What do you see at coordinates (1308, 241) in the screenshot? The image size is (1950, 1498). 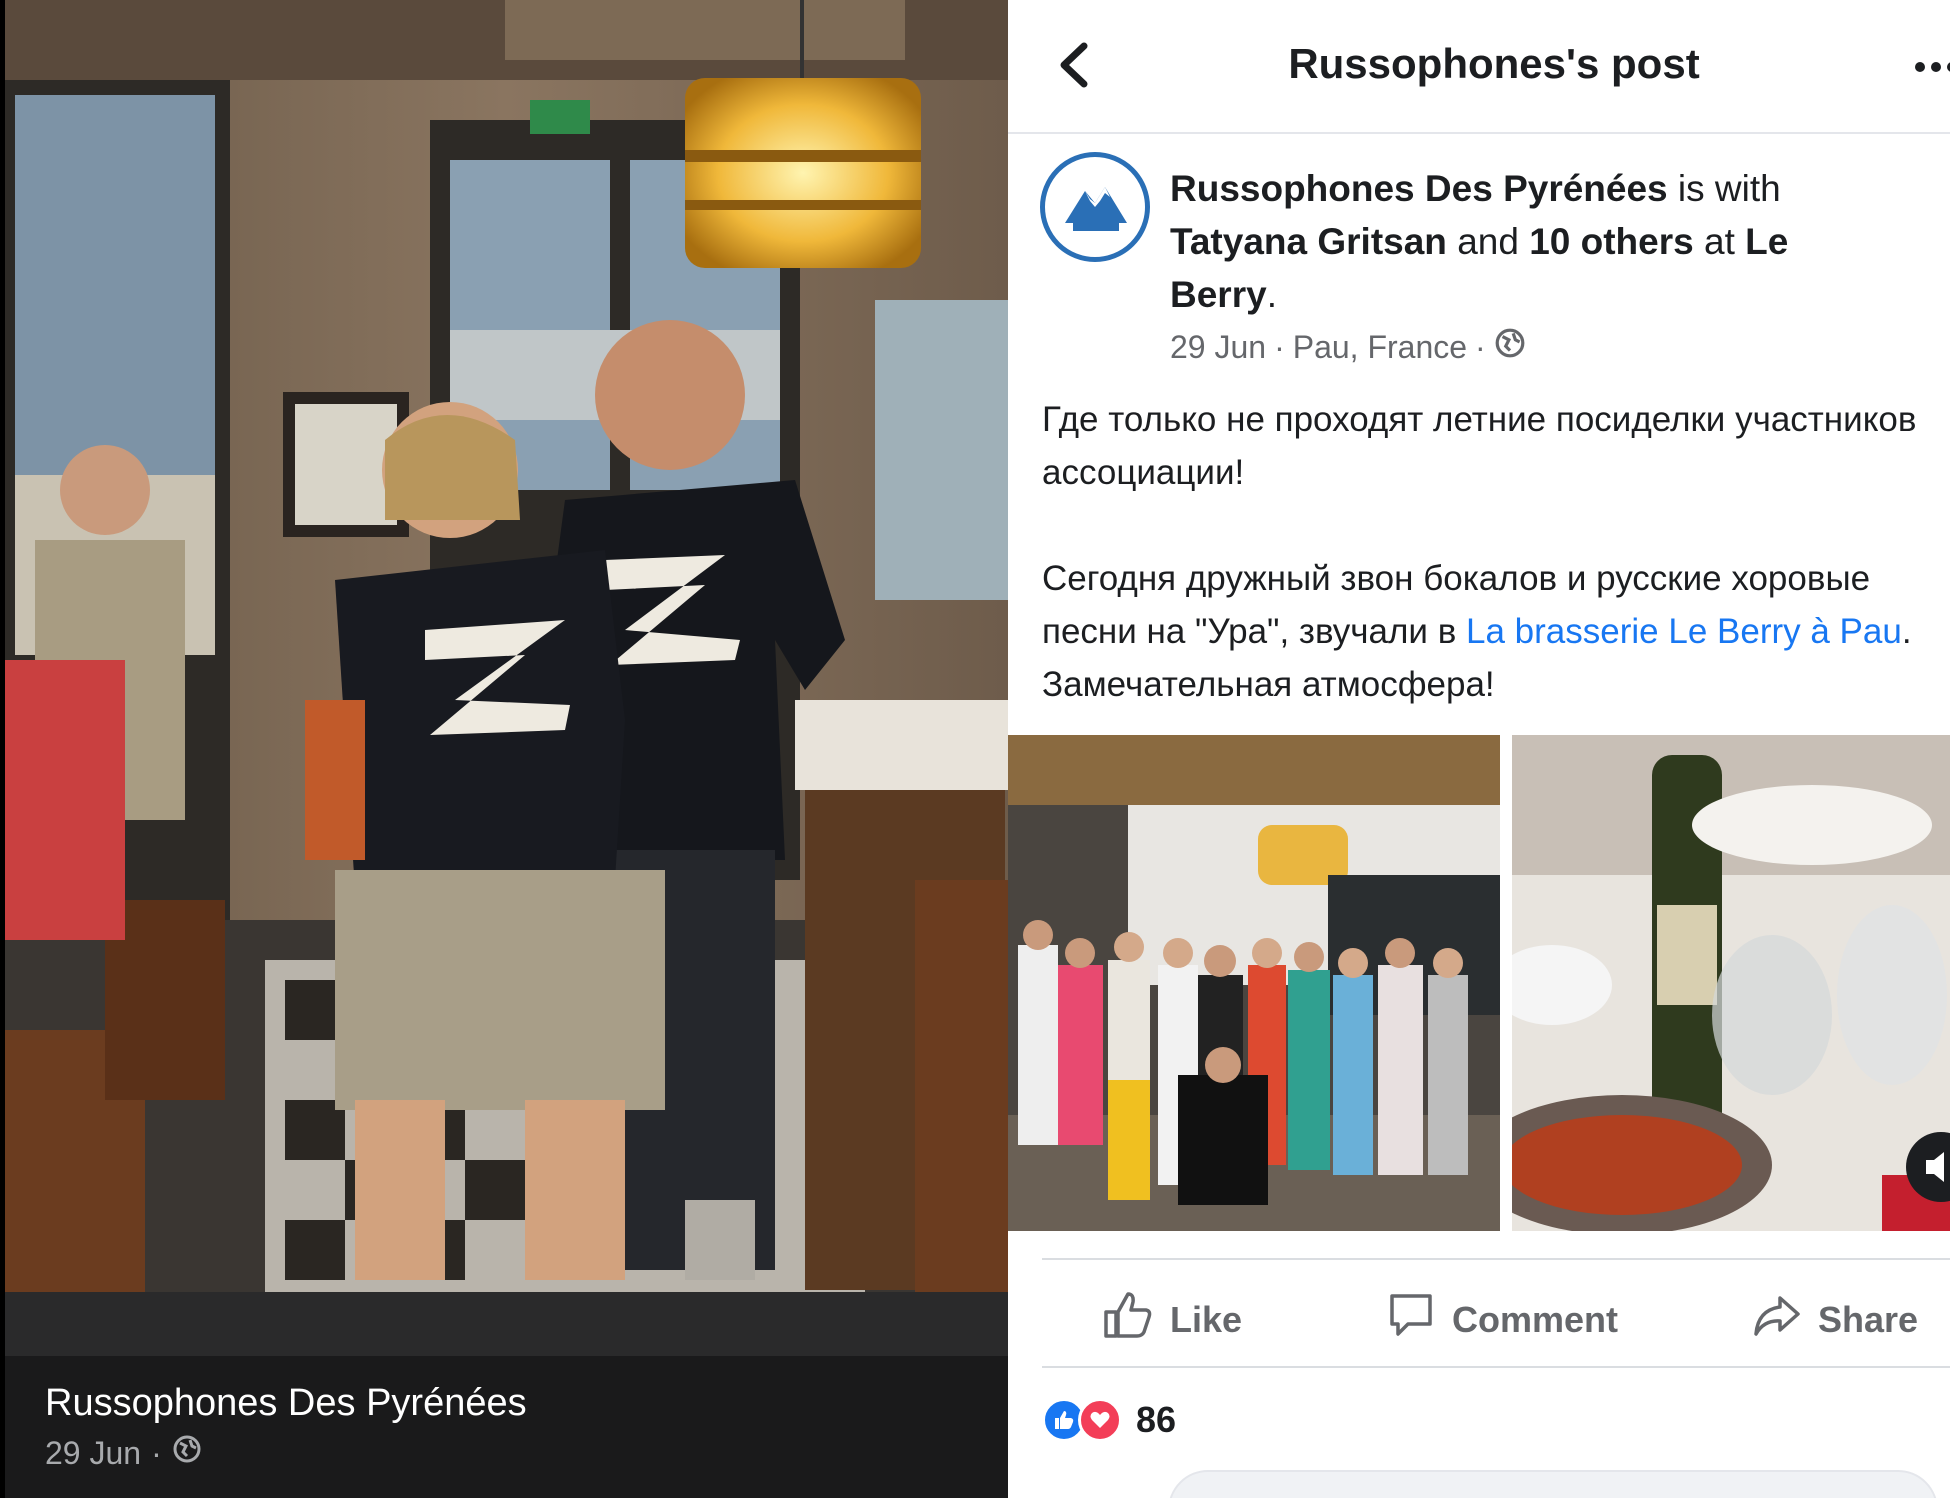 I see `tagged-person-link: Tatyana Gritsan` at bounding box center [1308, 241].